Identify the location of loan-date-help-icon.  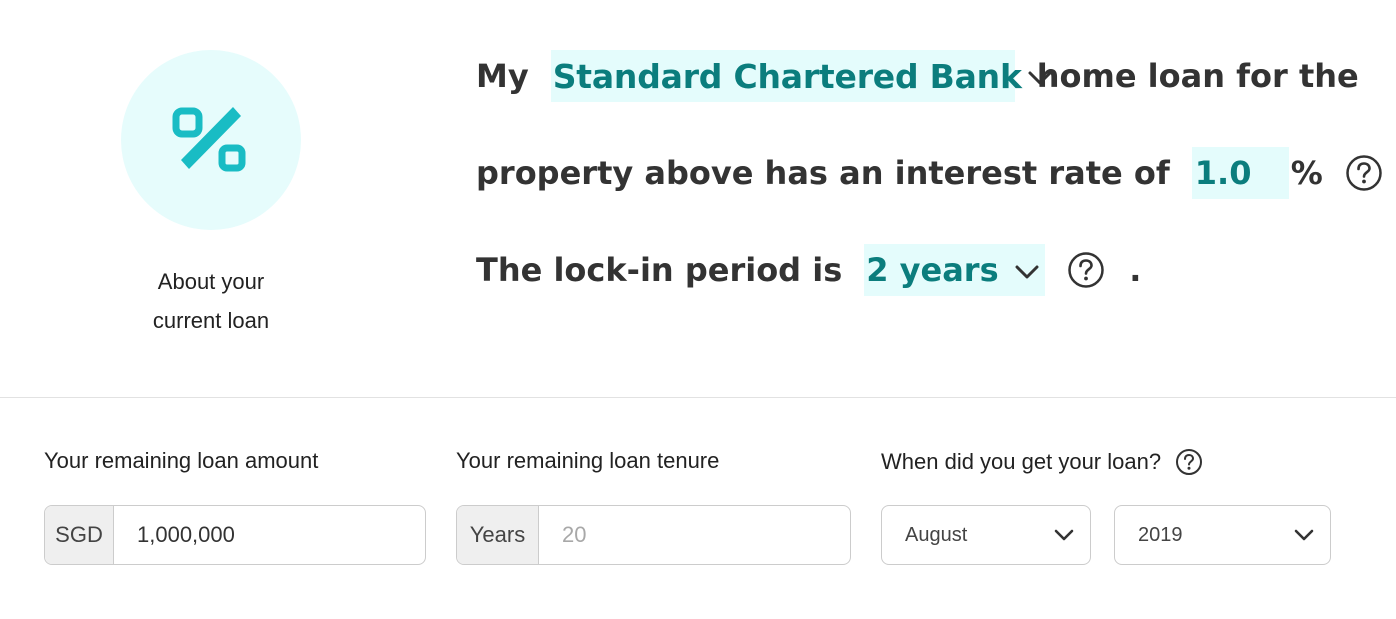
(1189, 462).